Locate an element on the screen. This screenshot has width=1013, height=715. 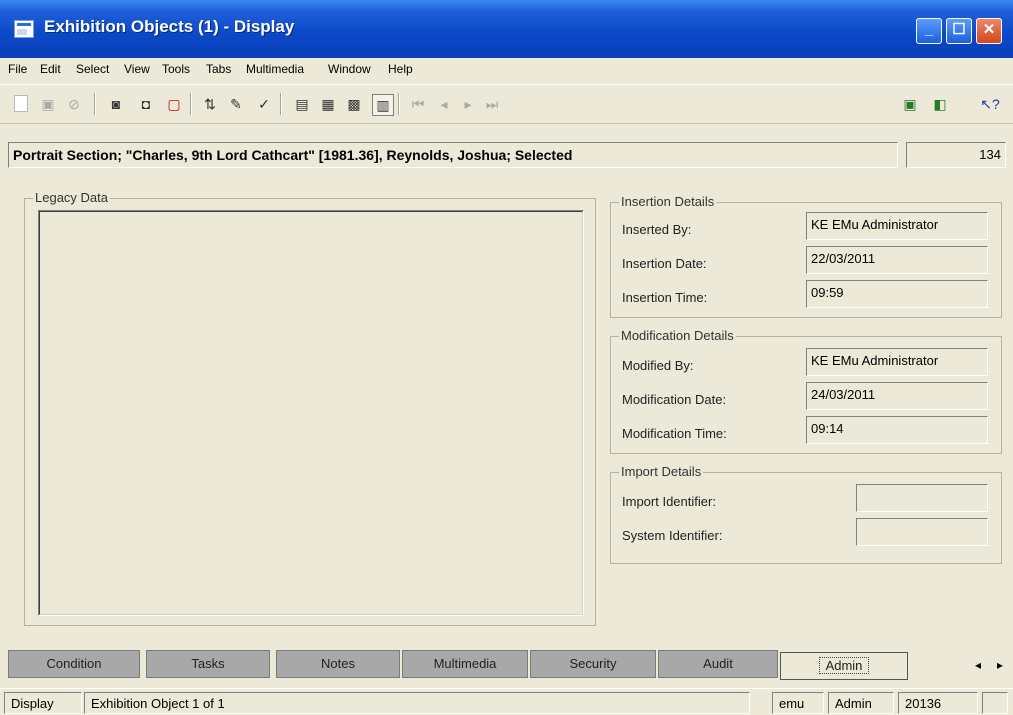
query-icon: ◙ is located at coordinates (116, 104).